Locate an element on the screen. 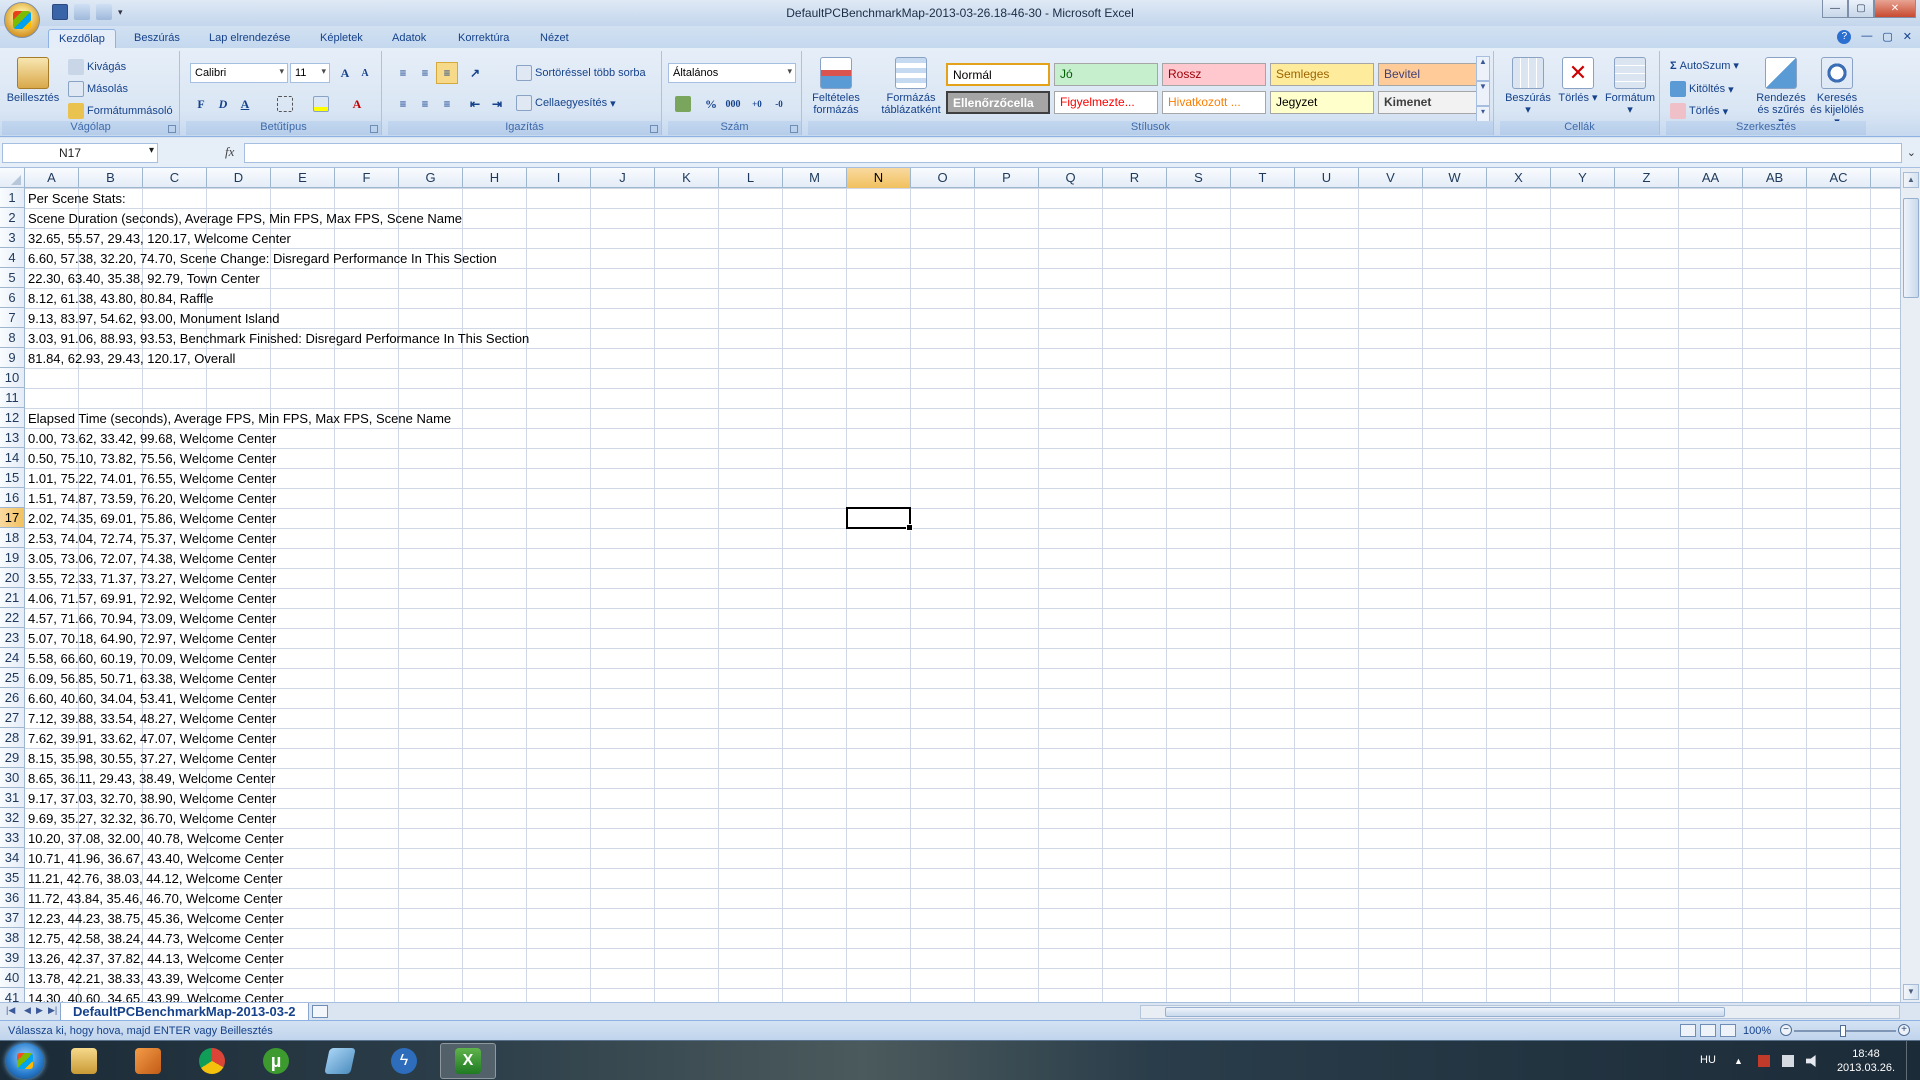 This screenshot has height=1080, width=1920. column-header: V is located at coordinates (1391, 178).